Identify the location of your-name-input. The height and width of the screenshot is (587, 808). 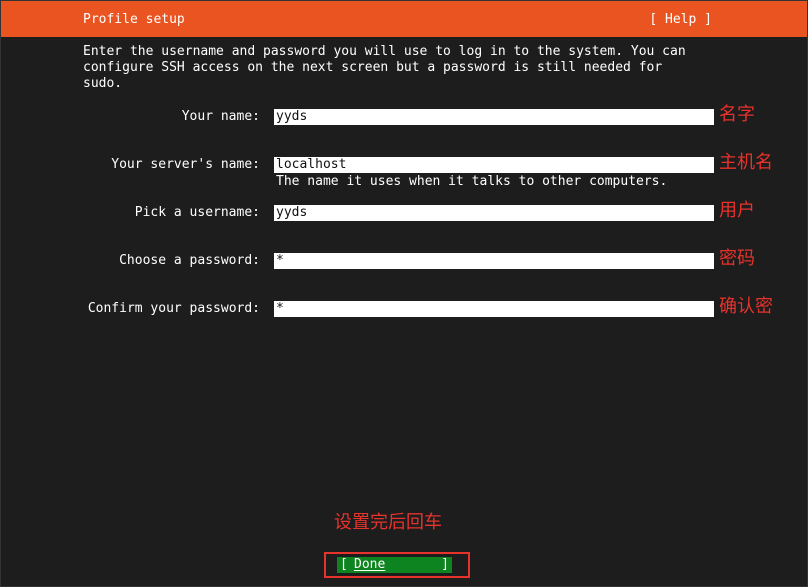
(494, 117).